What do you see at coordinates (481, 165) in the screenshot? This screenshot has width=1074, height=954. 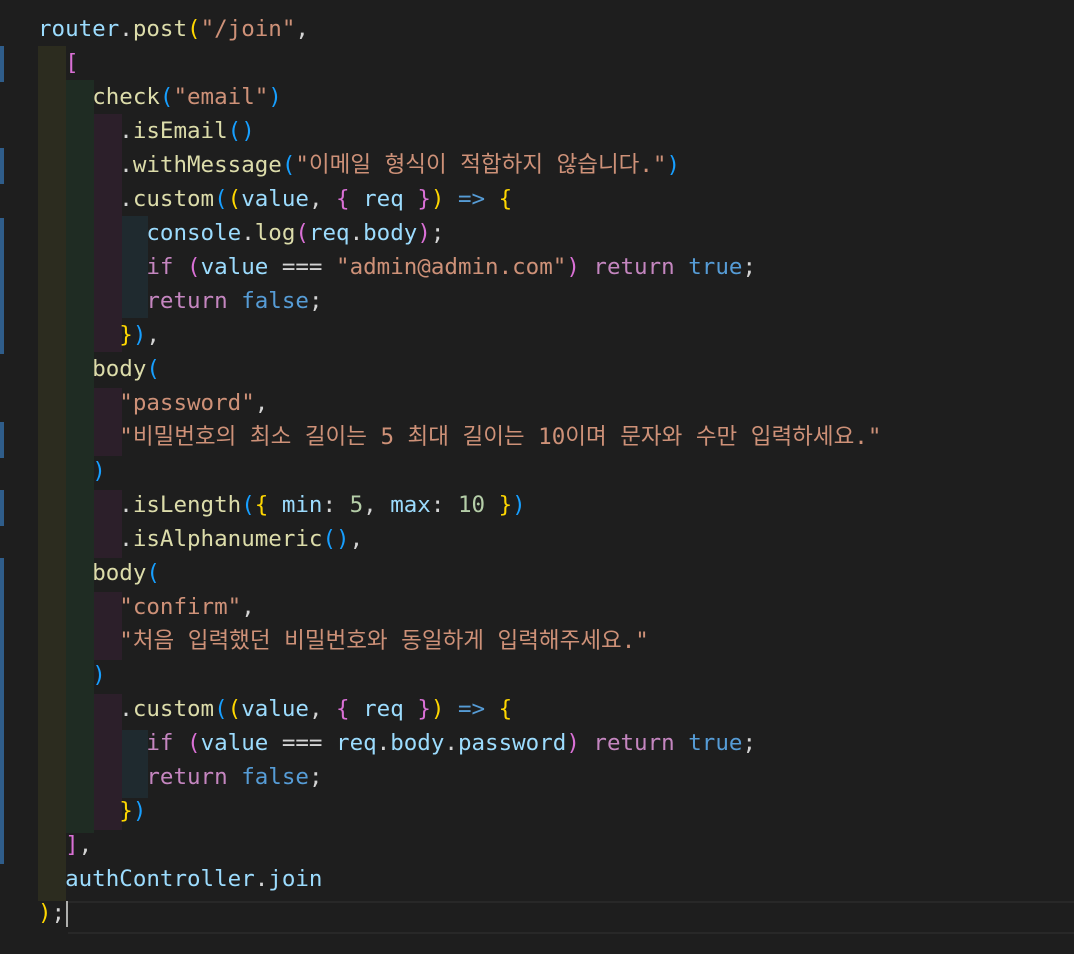 I see `token: "이메일 형식이 적합하지 않습니다."` at bounding box center [481, 165].